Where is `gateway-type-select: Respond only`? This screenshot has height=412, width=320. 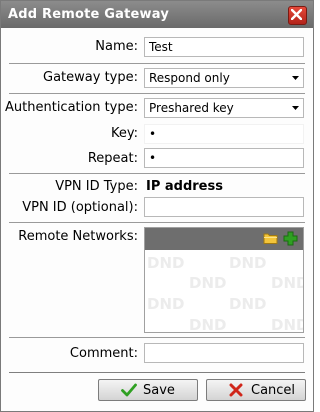 gateway-type-select: Respond only is located at coordinates (224, 78).